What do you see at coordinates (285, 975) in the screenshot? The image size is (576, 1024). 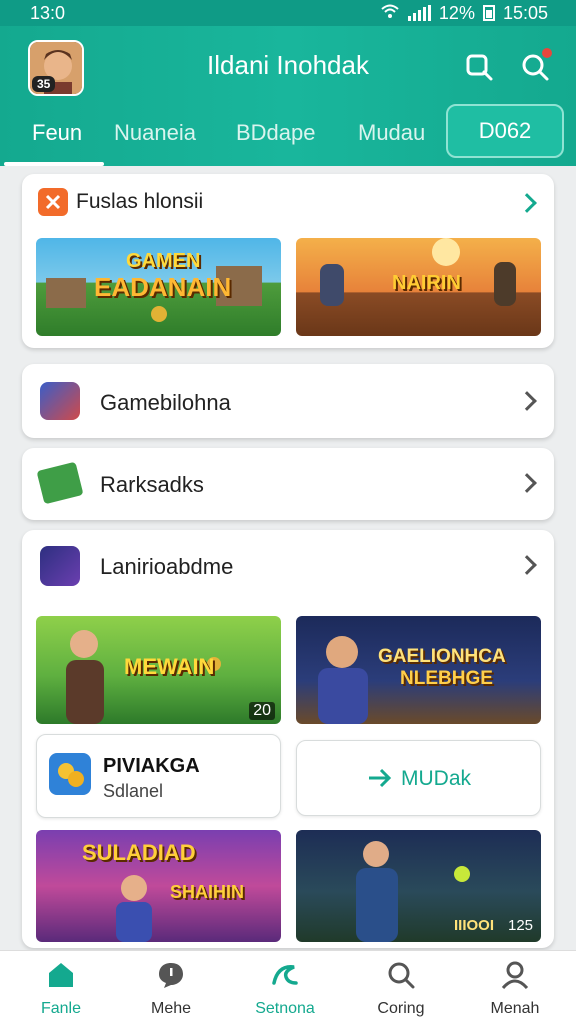 I see `swirl-logo-icon` at bounding box center [285, 975].